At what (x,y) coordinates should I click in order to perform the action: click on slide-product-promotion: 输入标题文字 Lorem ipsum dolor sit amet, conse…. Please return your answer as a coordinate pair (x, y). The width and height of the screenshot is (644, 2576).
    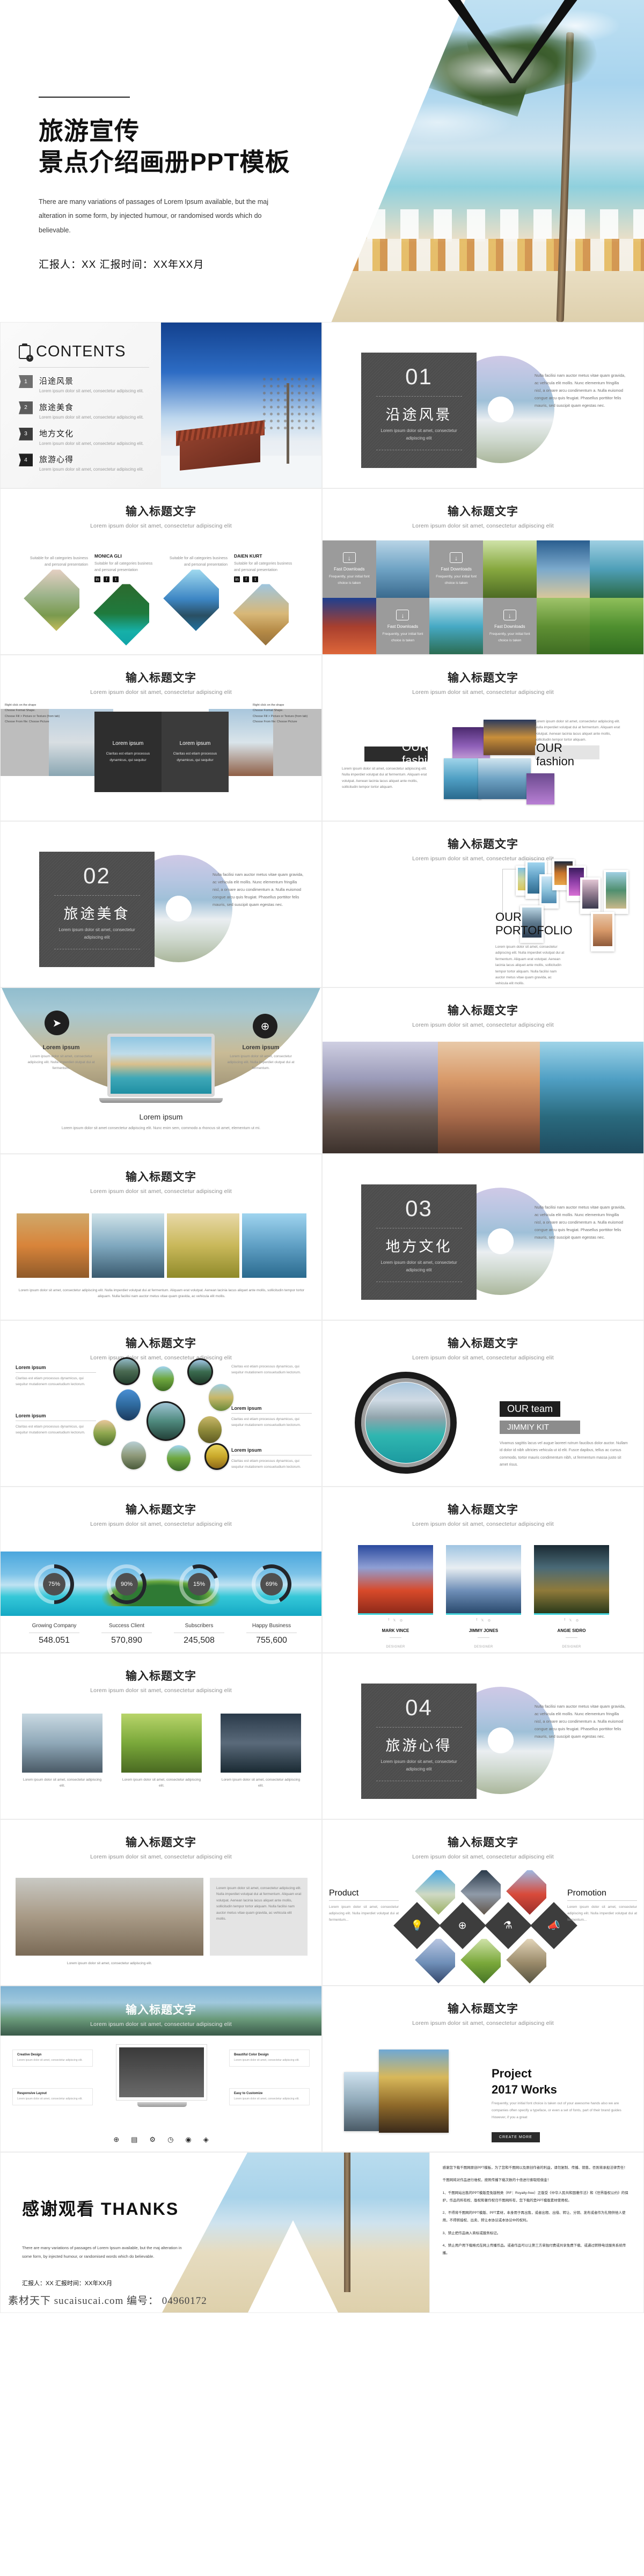
    Looking at the image, I should click on (483, 1902).